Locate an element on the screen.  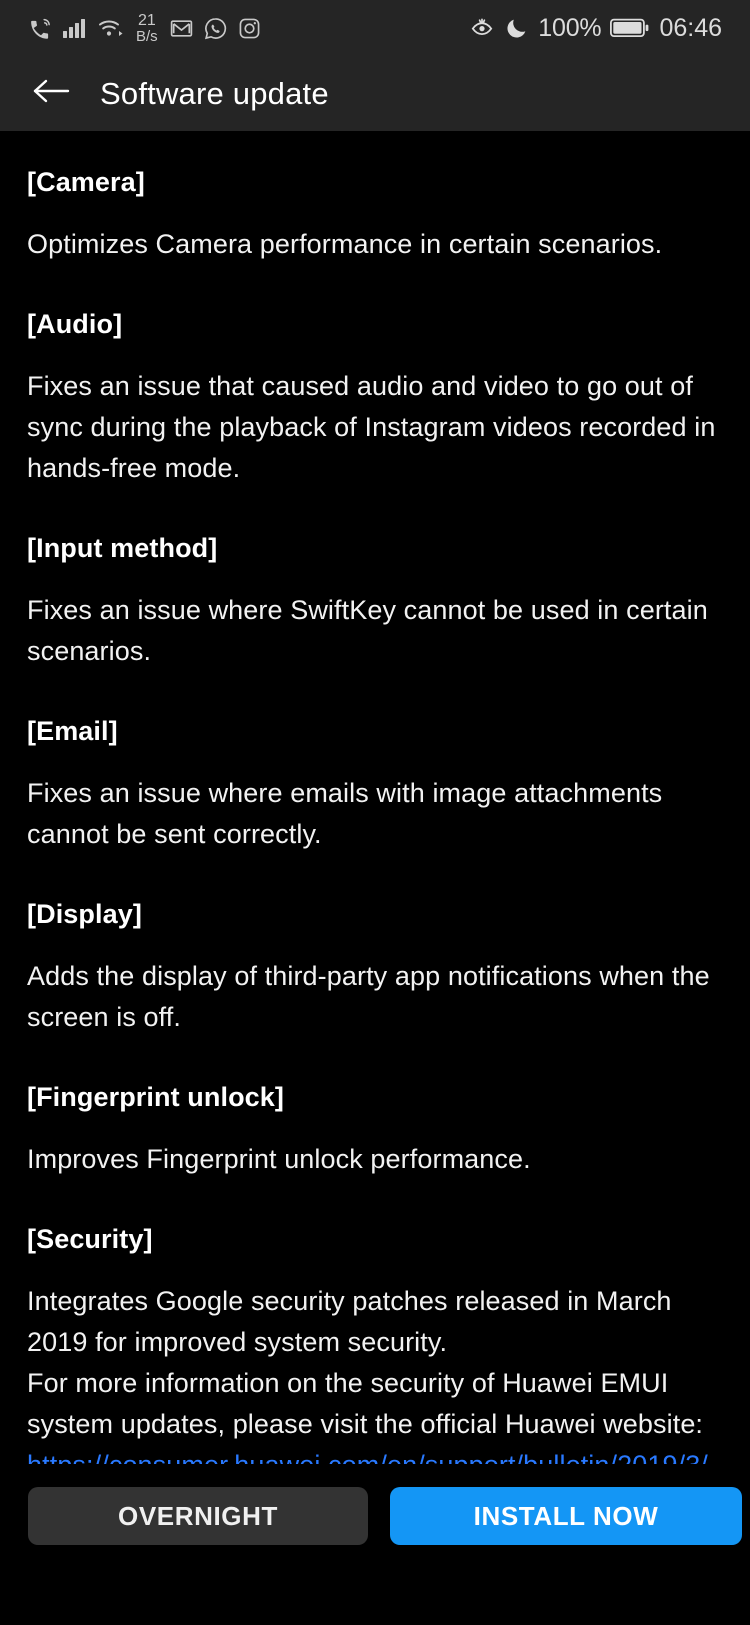
battery-full-icon is located at coordinates (630, 28).